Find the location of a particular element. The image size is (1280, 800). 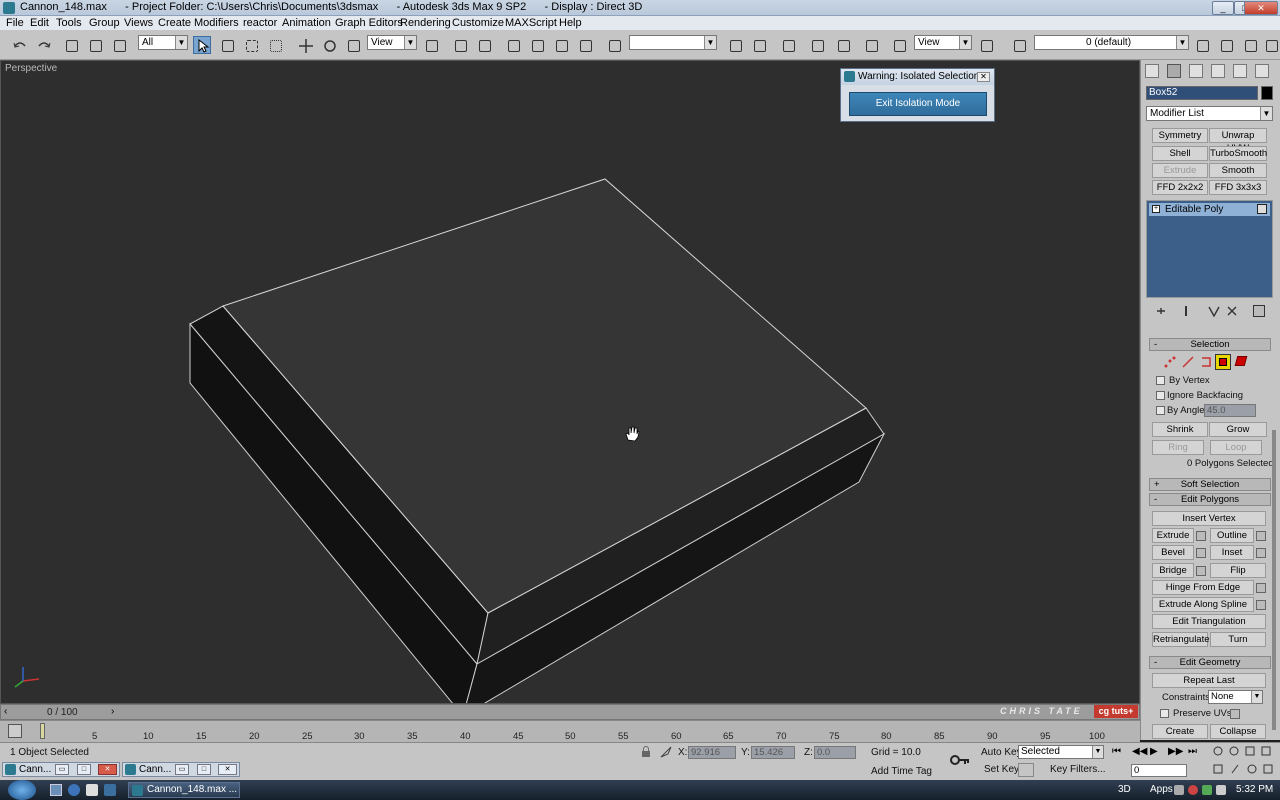

edit-triangulation-button: Edit Triangulation is located at coordinates (1209, 621).